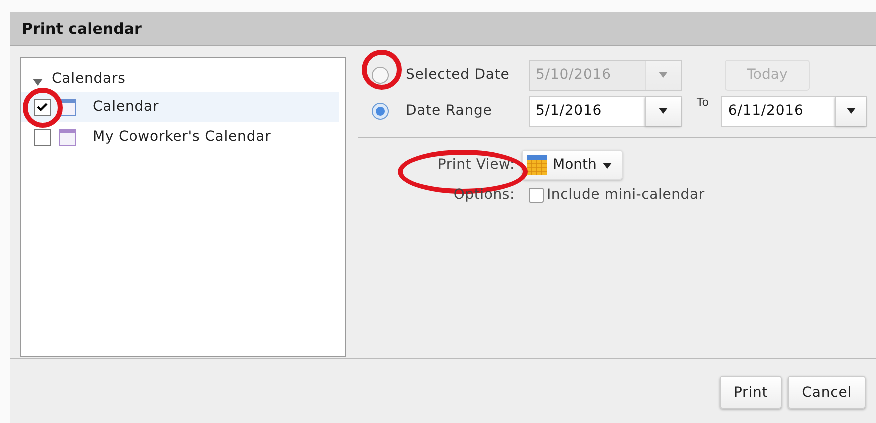 Image resolution: width=876 pixels, height=423 pixels. What do you see at coordinates (443, 29) in the screenshot?
I see `window-title: Print calendar` at bounding box center [443, 29].